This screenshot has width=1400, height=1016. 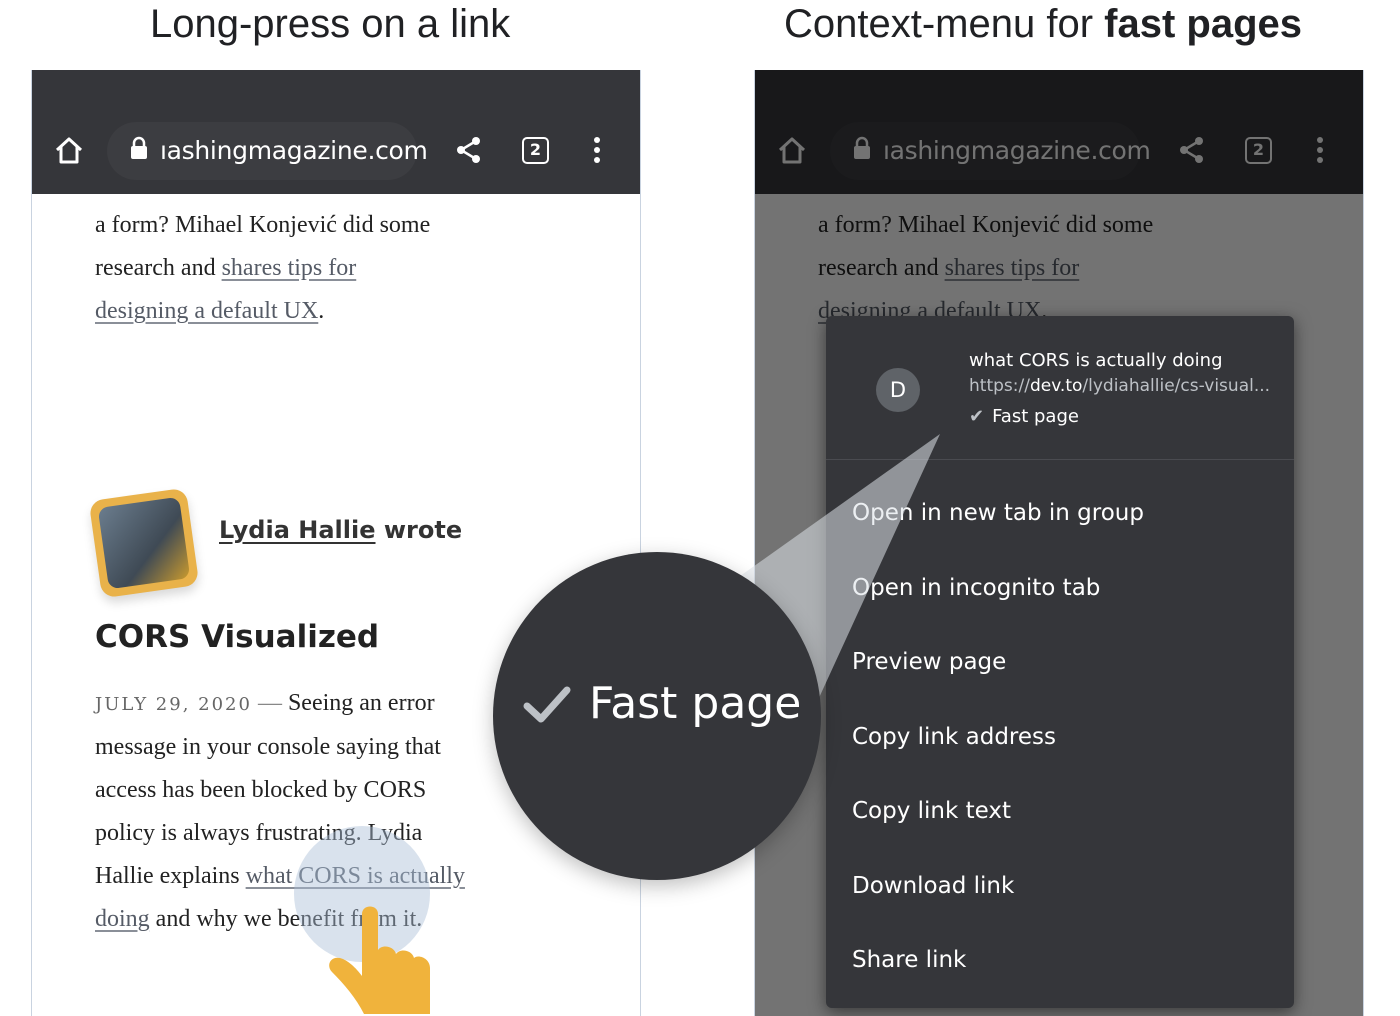 I want to click on site-favicon: D, so click(x=898, y=390).